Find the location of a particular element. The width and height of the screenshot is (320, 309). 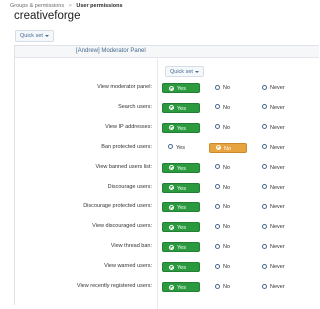

permission-label: Ban protected users: is located at coordinates (126, 146).